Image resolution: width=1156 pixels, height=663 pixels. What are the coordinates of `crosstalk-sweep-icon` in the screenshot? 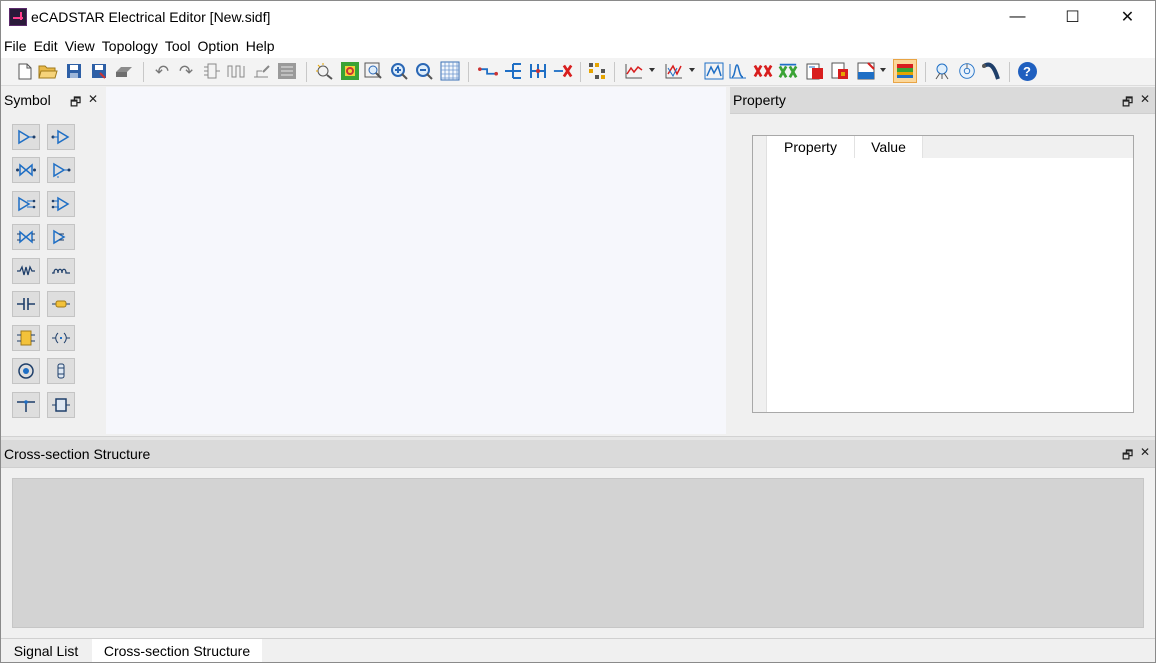 It's located at (788, 71).